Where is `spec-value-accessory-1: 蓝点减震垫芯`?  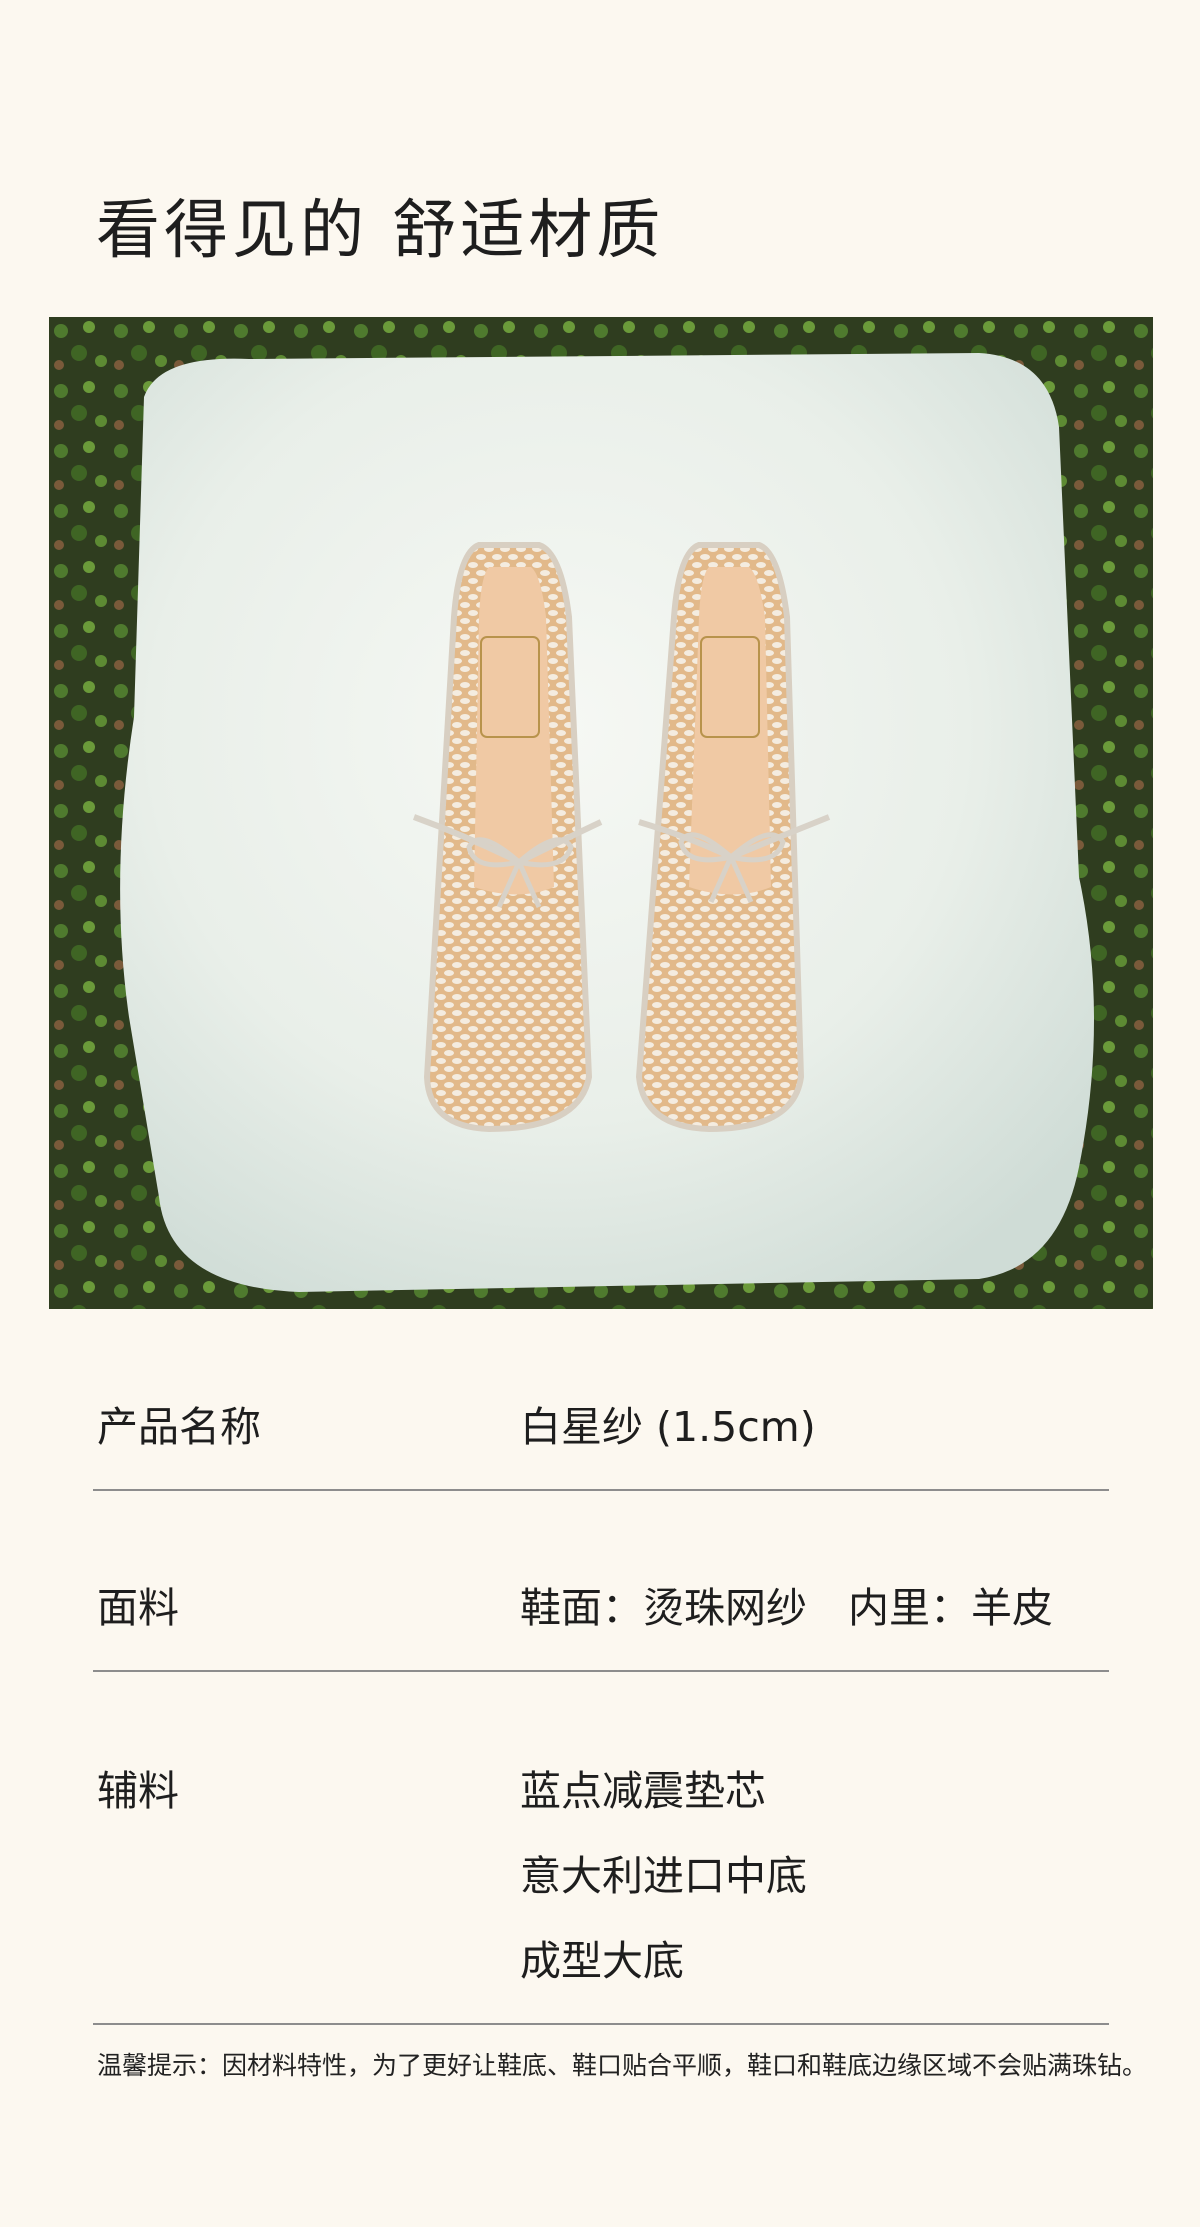
spec-value-accessory-1: 蓝点减震垫芯 is located at coordinates (643, 1791).